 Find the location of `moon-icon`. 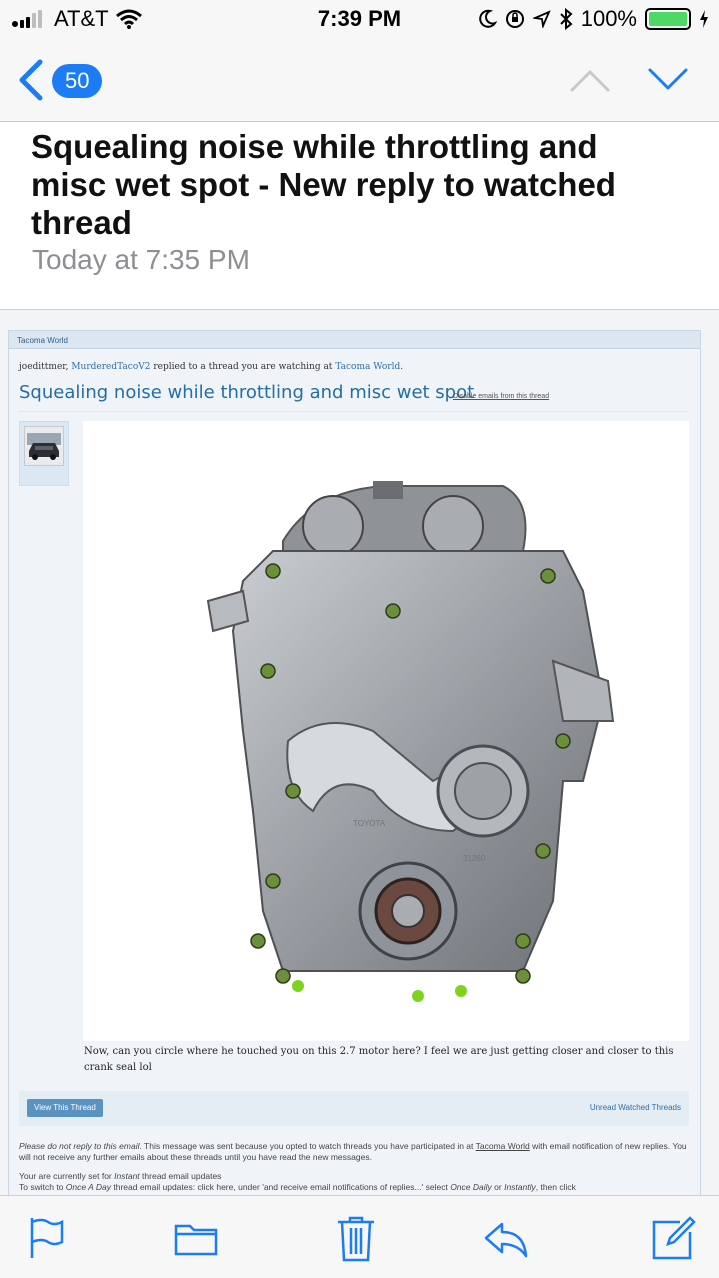

moon-icon is located at coordinates (487, 18).